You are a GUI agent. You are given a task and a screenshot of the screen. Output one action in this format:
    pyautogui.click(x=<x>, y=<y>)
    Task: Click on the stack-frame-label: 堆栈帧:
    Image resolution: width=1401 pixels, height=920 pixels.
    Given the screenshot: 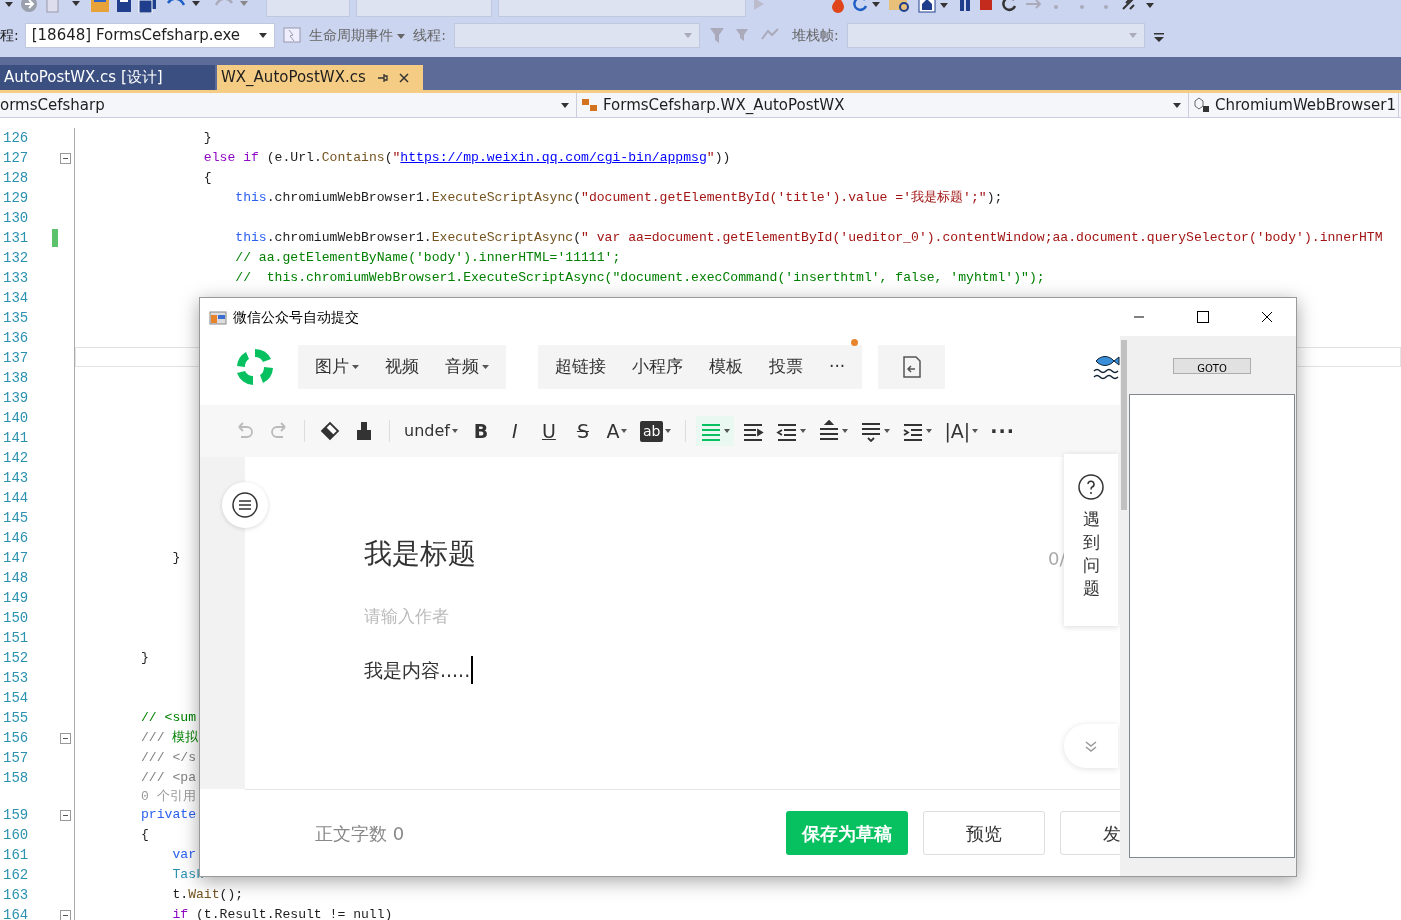 What is the action you would take?
    pyautogui.click(x=815, y=35)
    